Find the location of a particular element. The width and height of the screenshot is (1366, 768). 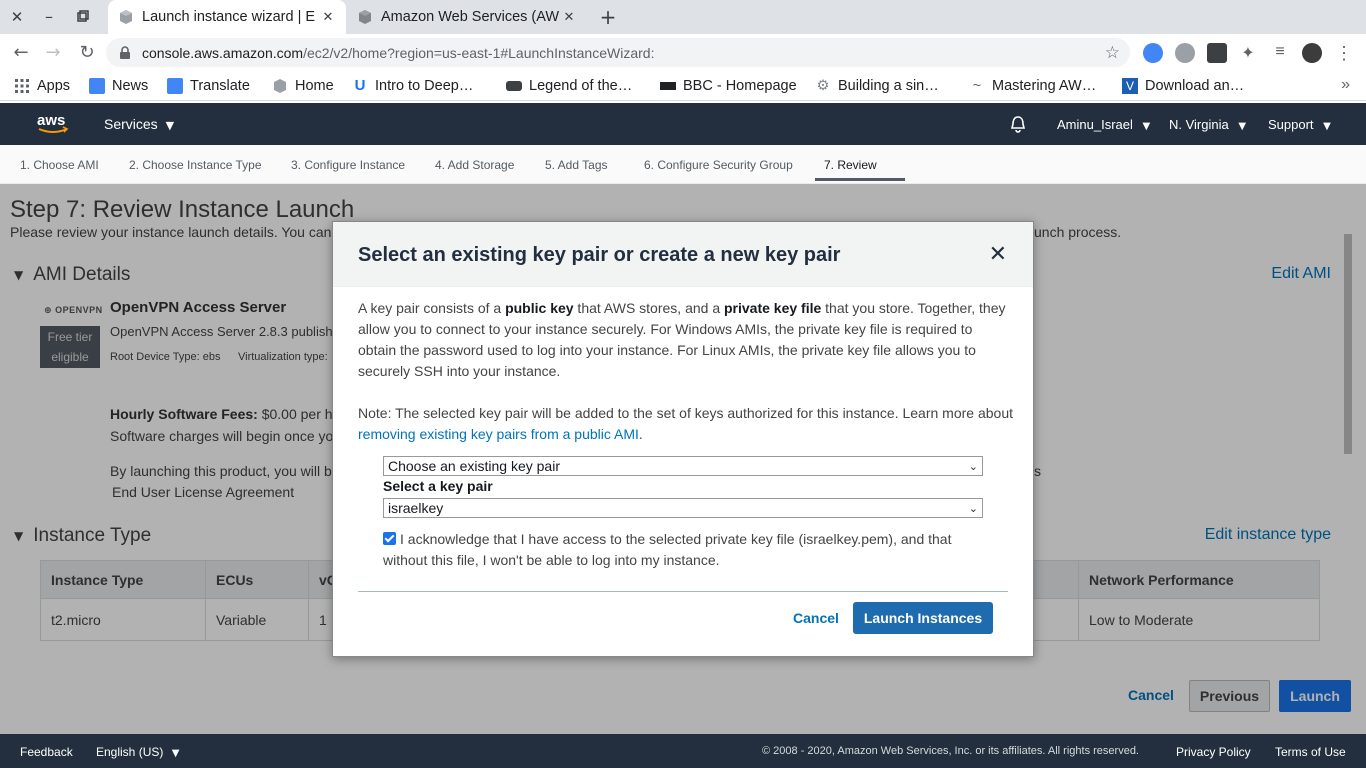

bookmark-label: Translate is located at coordinates (220, 86).